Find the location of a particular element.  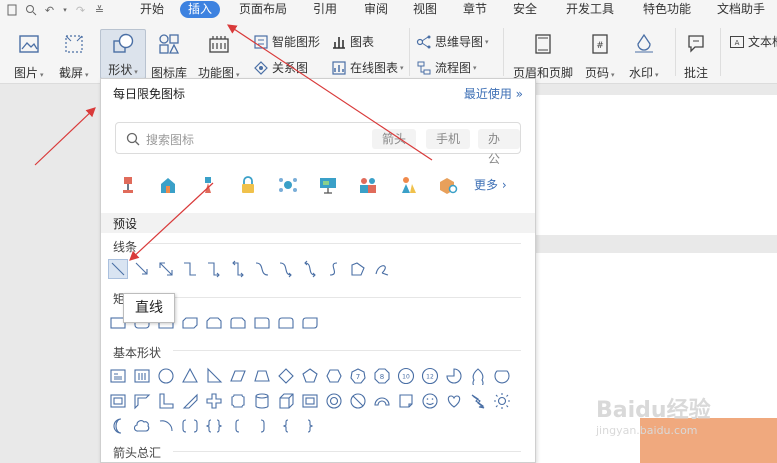

double-bracket-shape is located at coordinates (190, 426).